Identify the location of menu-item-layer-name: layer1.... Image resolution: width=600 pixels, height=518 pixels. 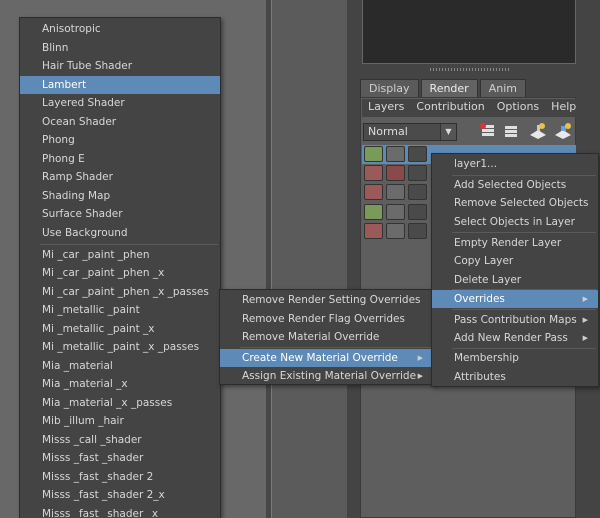
(515, 164).